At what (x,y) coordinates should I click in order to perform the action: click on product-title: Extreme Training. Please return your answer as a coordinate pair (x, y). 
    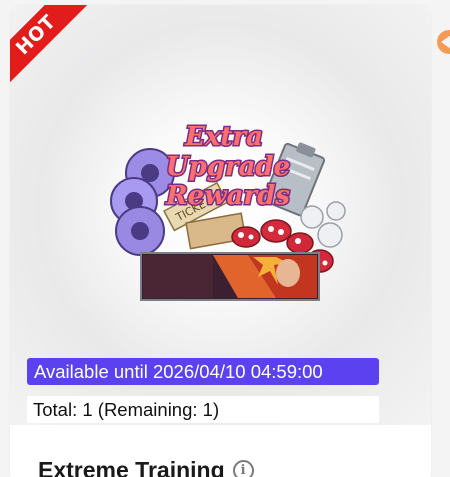
    Looking at the image, I should click on (131, 467).